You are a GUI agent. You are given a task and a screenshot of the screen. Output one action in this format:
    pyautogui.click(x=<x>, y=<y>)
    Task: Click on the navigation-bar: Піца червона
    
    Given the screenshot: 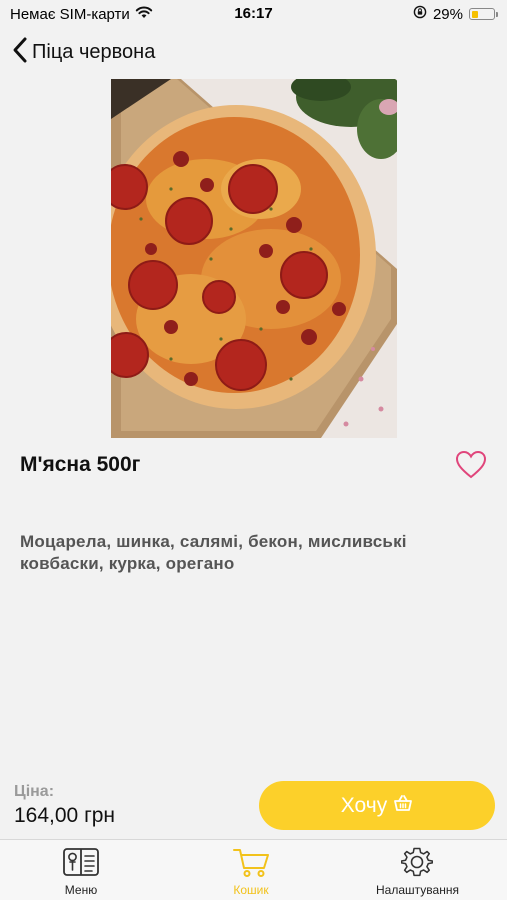 What is the action you would take?
    pyautogui.click(x=253, y=53)
    